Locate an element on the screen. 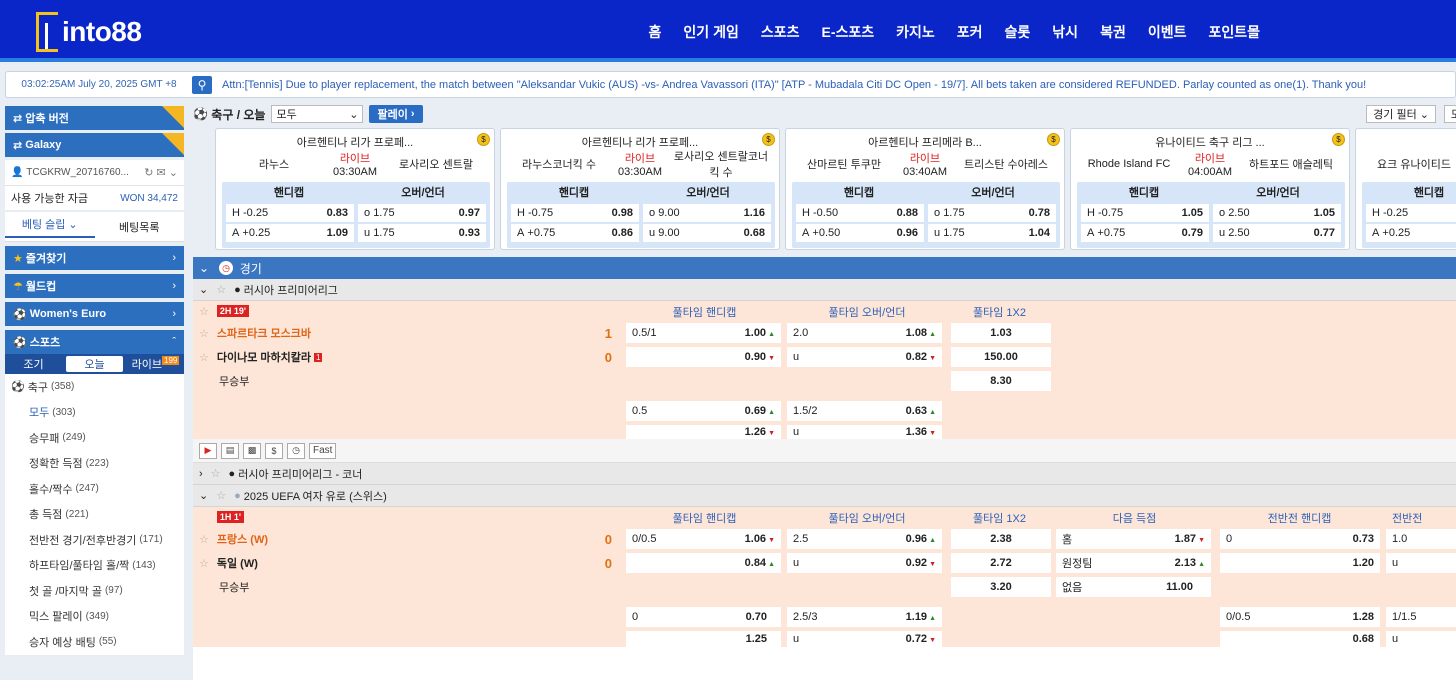 Image resolution: width=1456 pixels, height=680 pixels. odds-cell: H -0.75 0.98 is located at coordinates (575, 213).